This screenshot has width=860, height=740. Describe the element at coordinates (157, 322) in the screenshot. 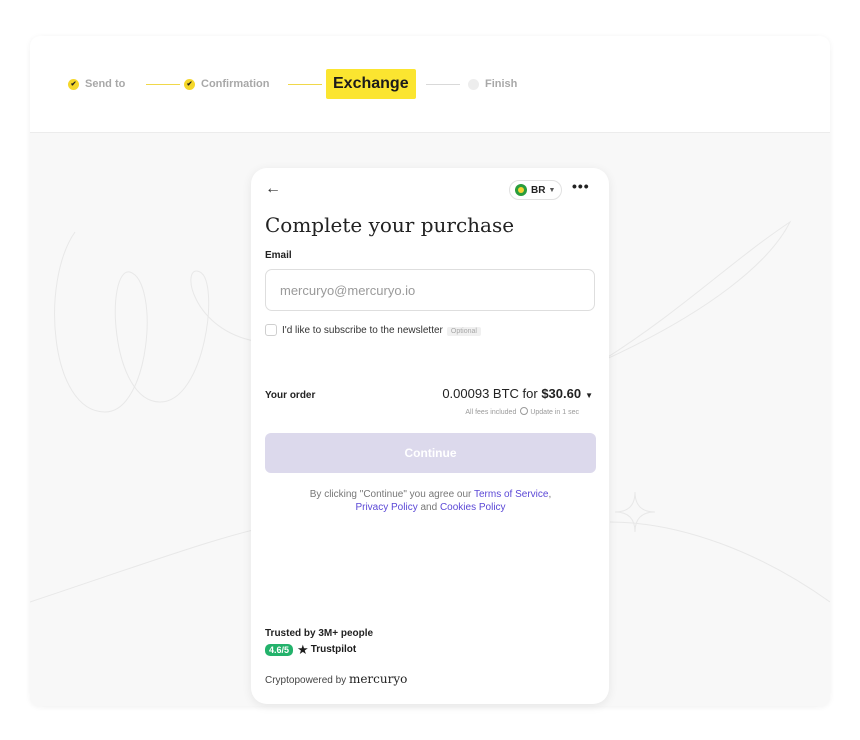

I see `swirl-line` at that location.